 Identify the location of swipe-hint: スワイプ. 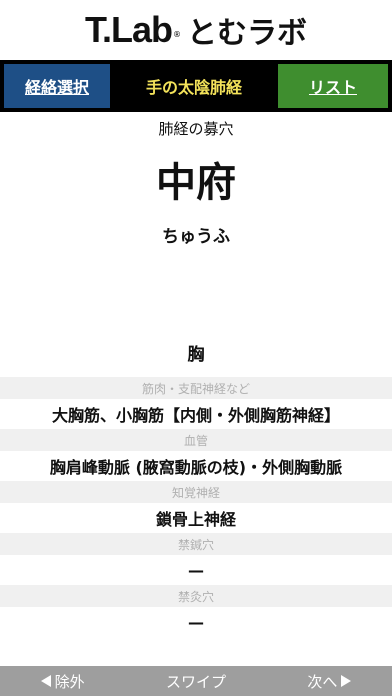
(195, 681).